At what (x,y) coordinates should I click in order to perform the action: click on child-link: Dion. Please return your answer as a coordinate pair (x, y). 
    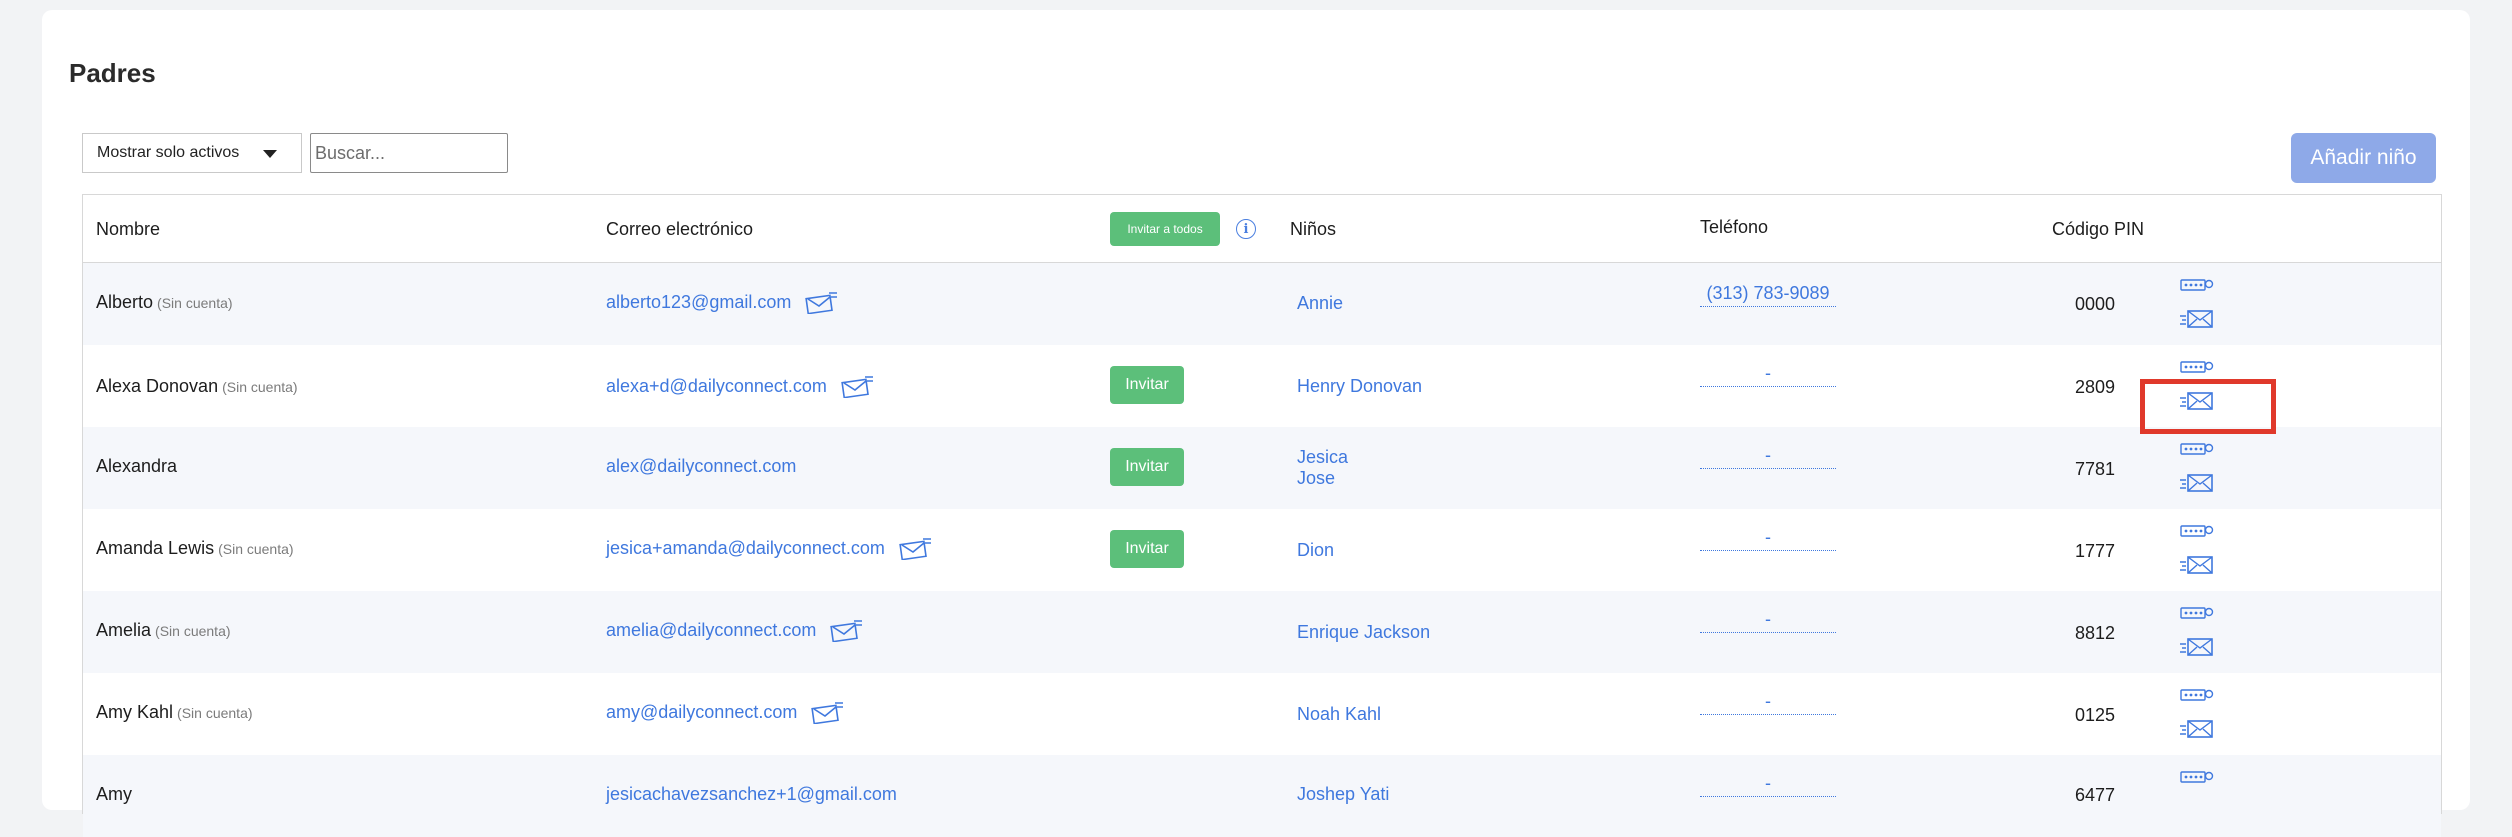
    Looking at the image, I should click on (1315, 550).